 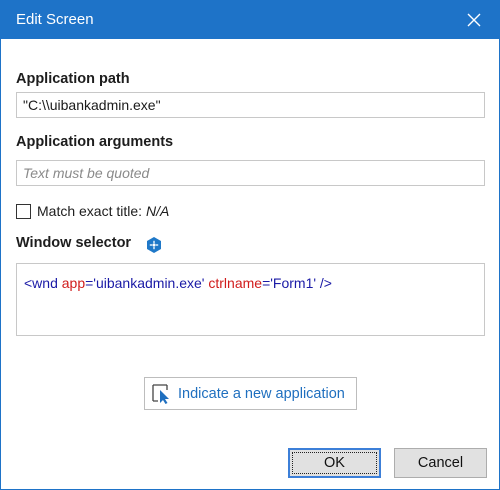 I want to click on application-path-label: Application path, so click(x=73, y=79).